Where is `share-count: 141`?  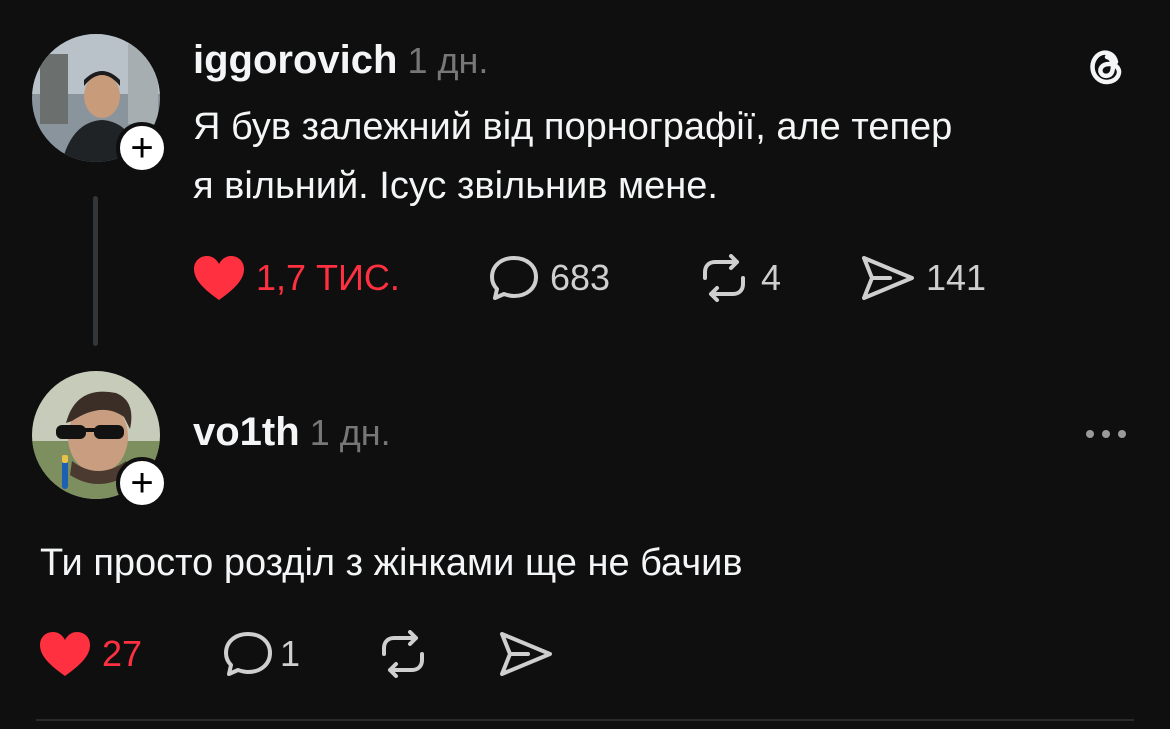
share-count: 141 is located at coordinates (956, 277).